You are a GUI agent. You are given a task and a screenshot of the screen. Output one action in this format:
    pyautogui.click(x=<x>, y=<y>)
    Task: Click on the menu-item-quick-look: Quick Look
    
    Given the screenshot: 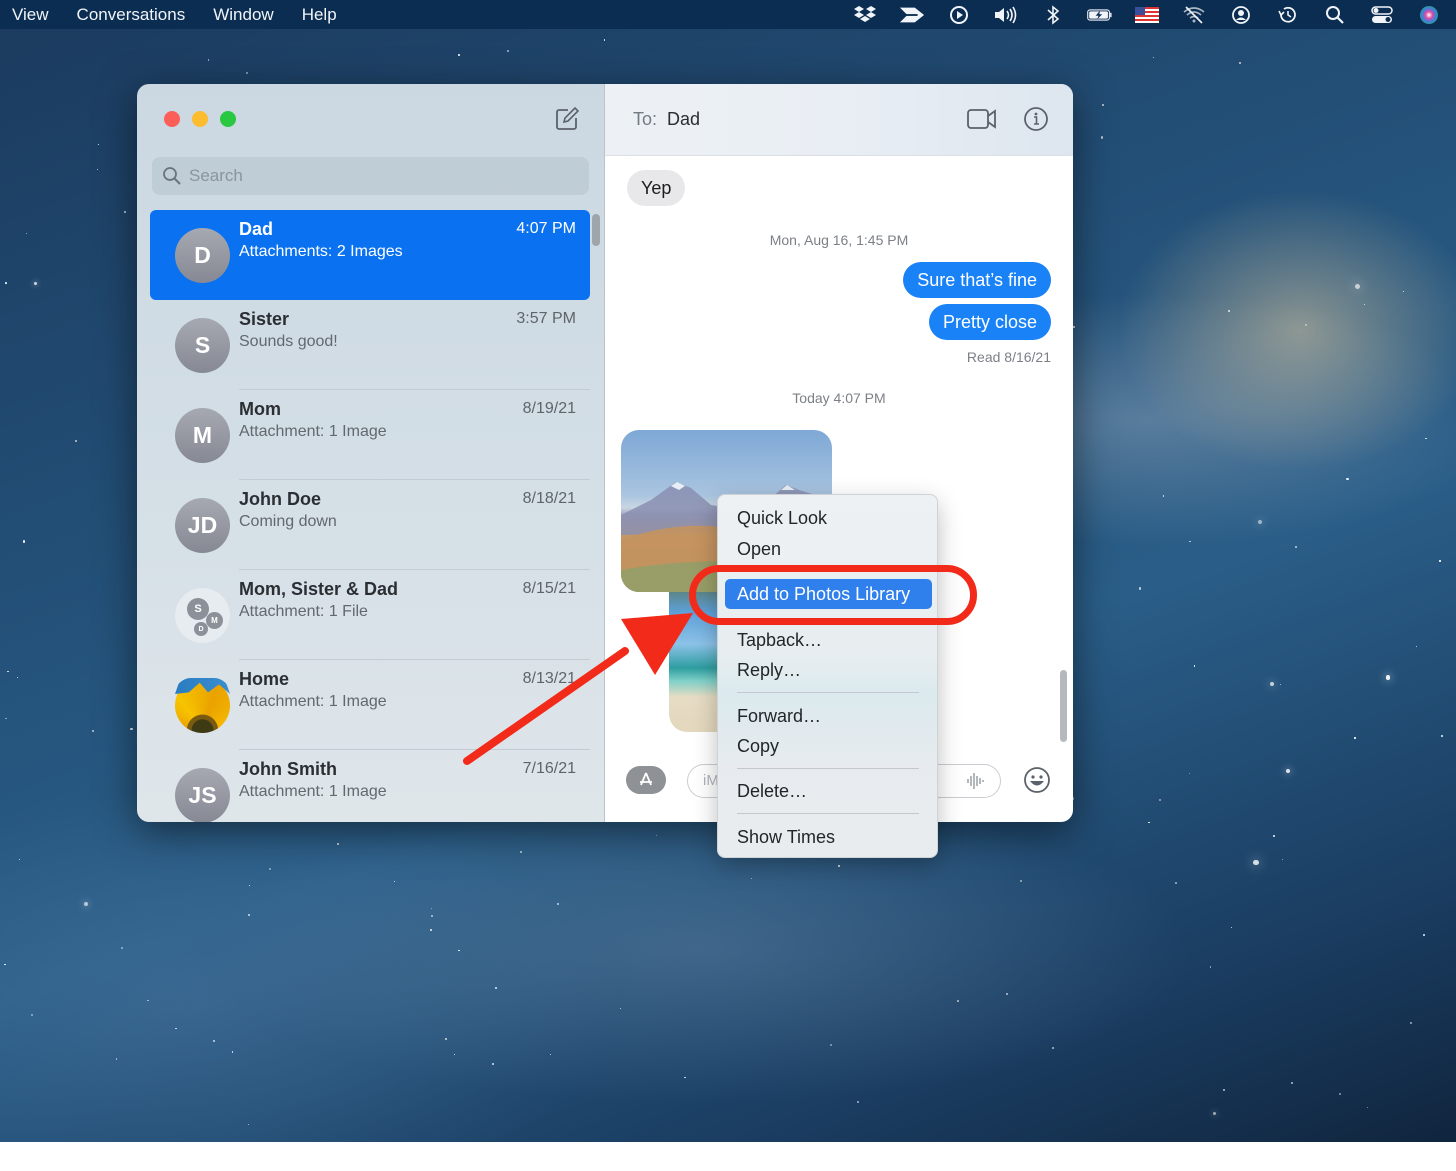 What is the action you would take?
    pyautogui.click(x=828, y=518)
    